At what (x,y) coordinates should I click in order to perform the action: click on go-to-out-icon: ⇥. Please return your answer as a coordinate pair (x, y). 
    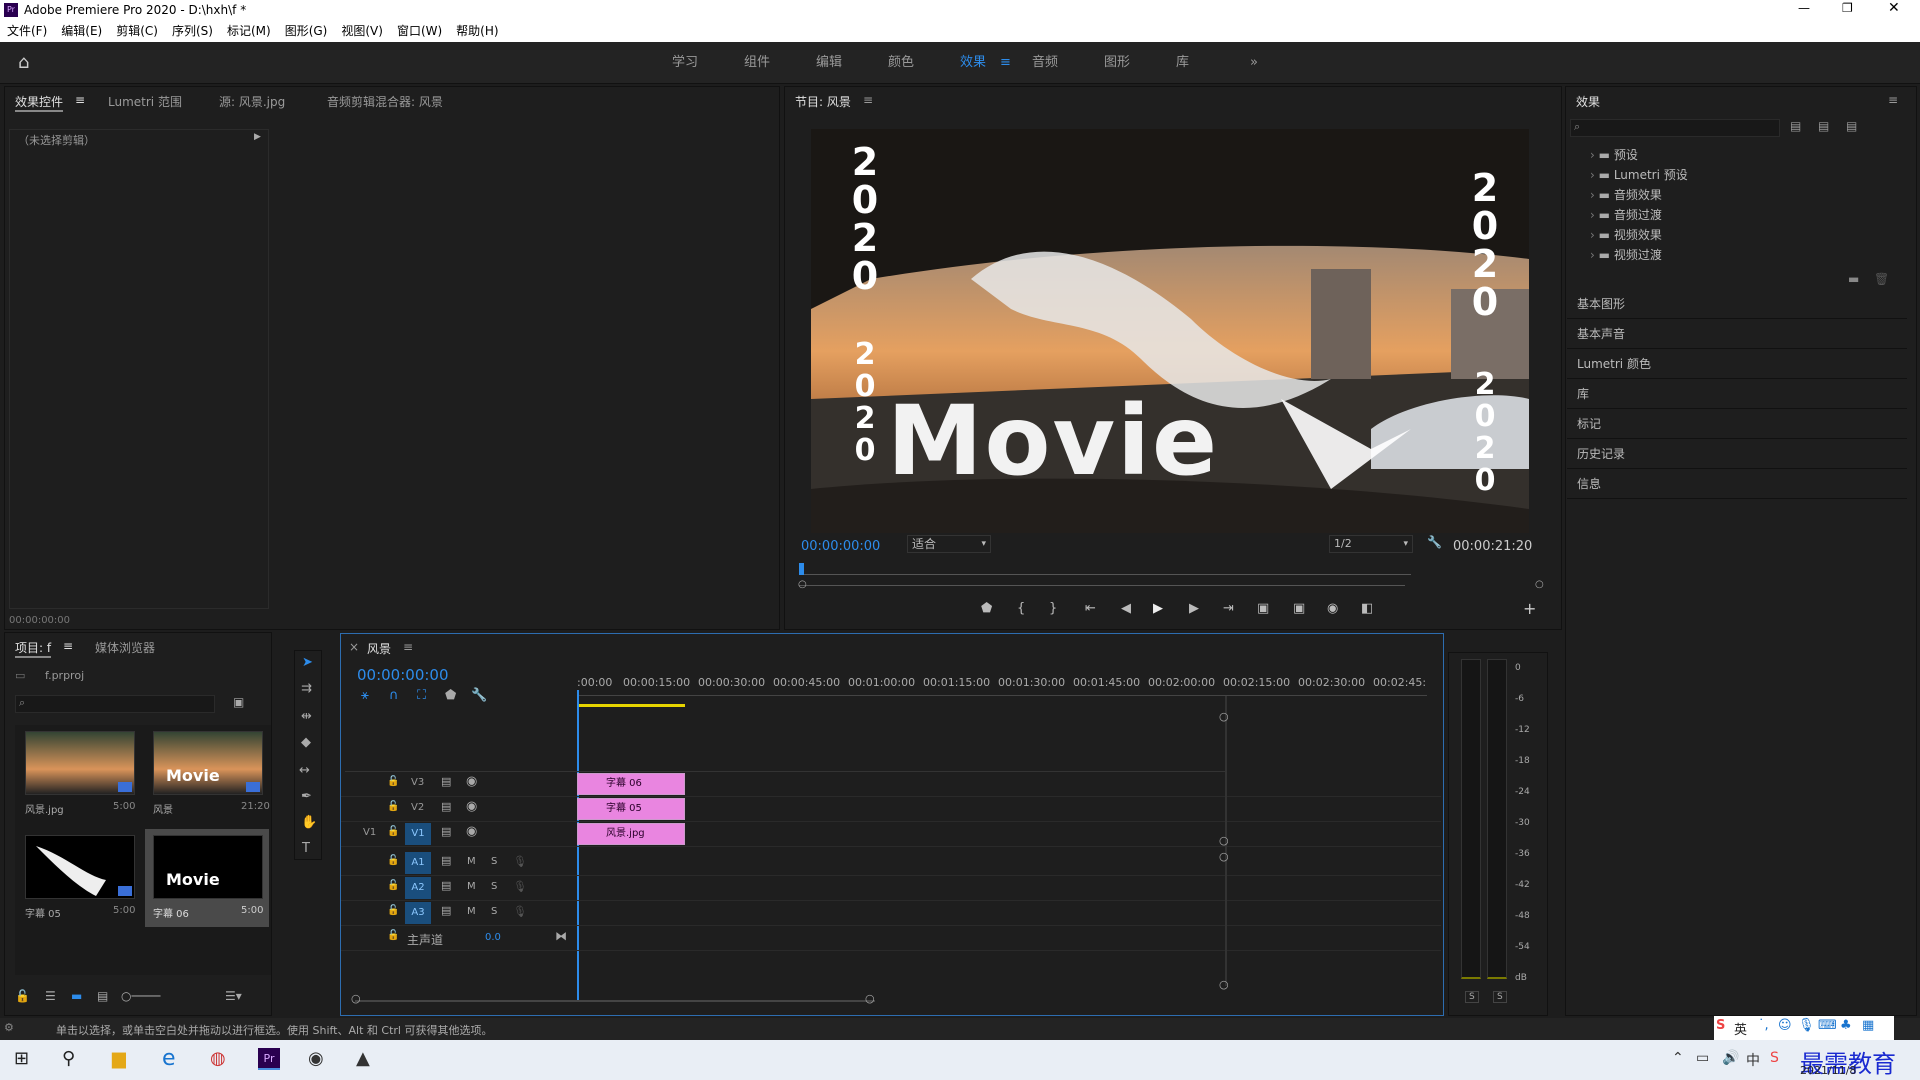
    Looking at the image, I should click on (1228, 608).